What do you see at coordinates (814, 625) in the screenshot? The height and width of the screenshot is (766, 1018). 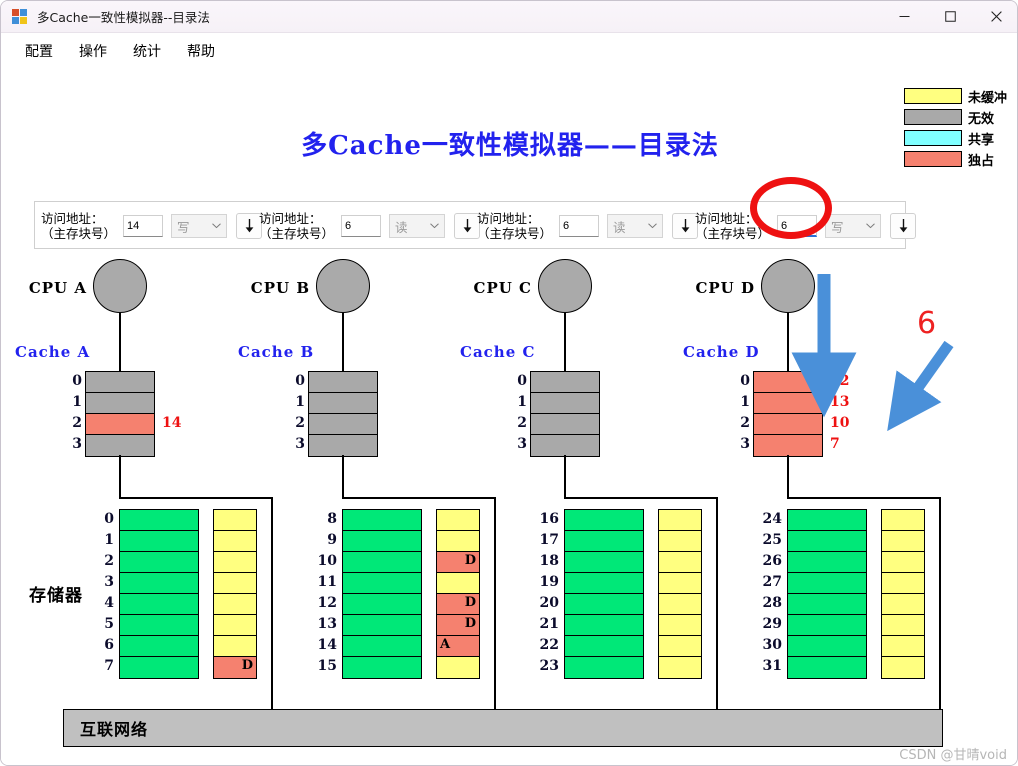 I see `memory-data-cell: 29` at bounding box center [814, 625].